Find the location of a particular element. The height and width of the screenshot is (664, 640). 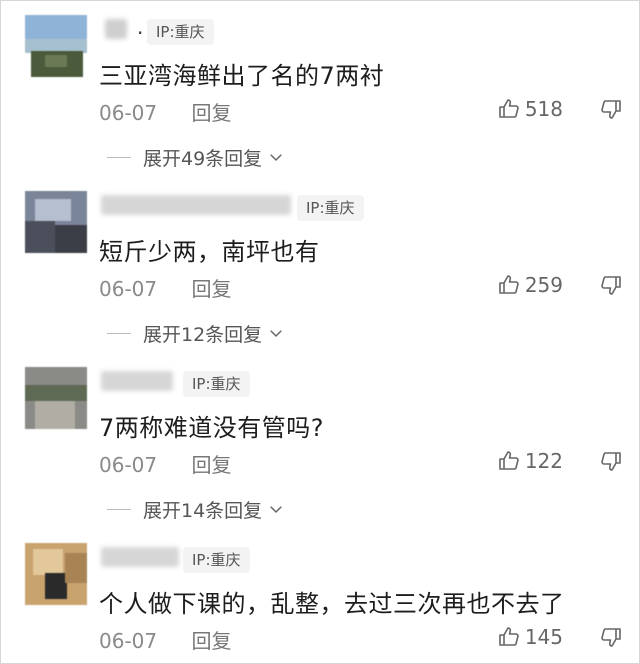

like-button: 145 is located at coordinates (530, 637).